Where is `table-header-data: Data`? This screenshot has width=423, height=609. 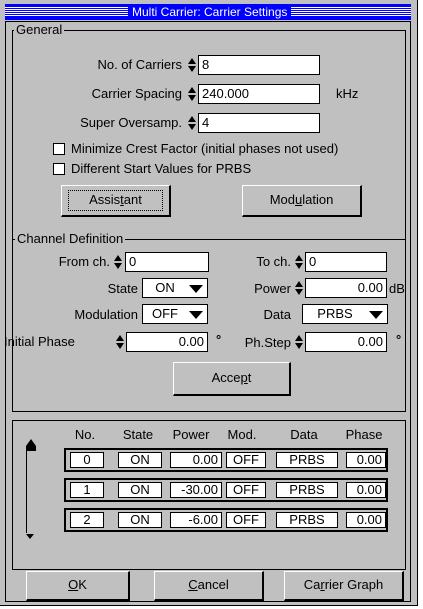 table-header-data: Data is located at coordinates (304, 434).